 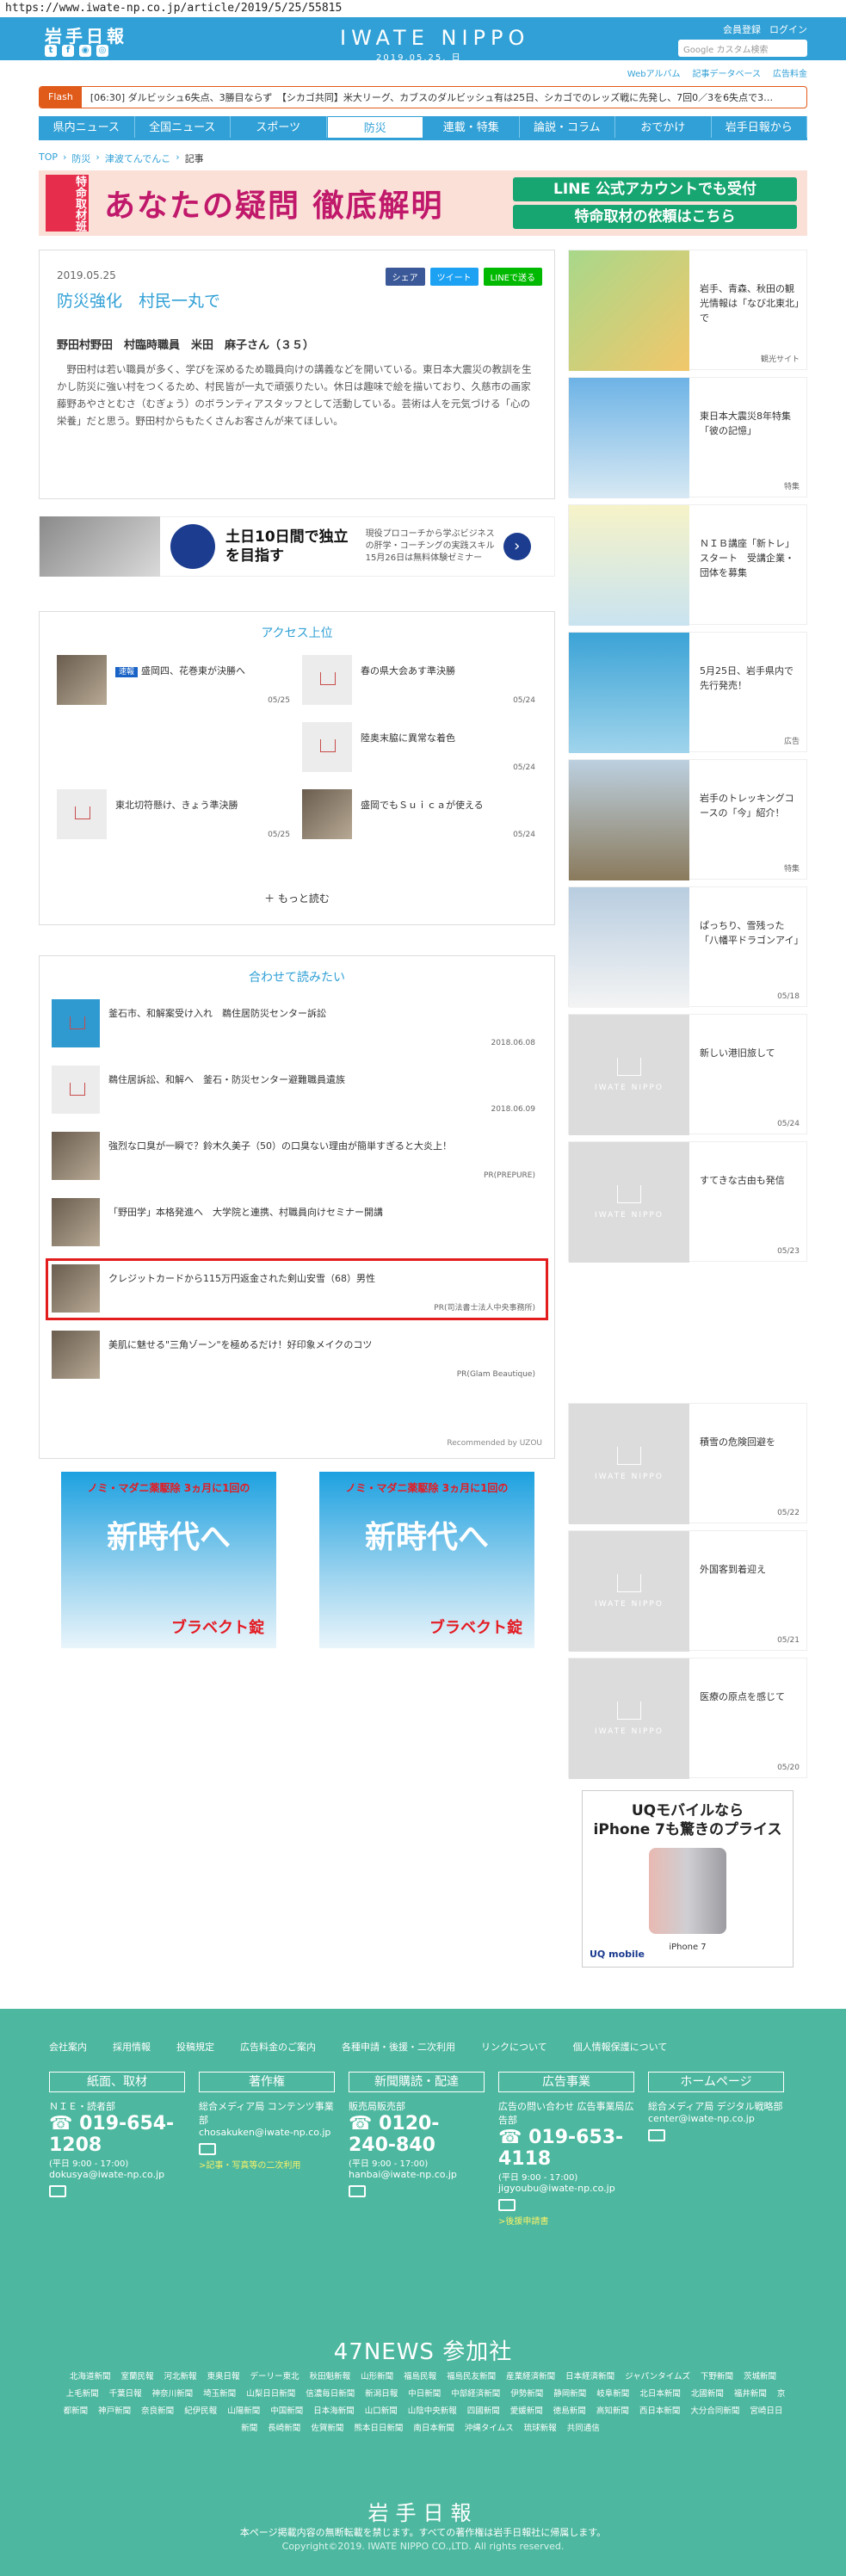 What do you see at coordinates (327, 2428) in the screenshot?
I see `partner-newspaper-link: 佐賀新聞` at bounding box center [327, 2428].